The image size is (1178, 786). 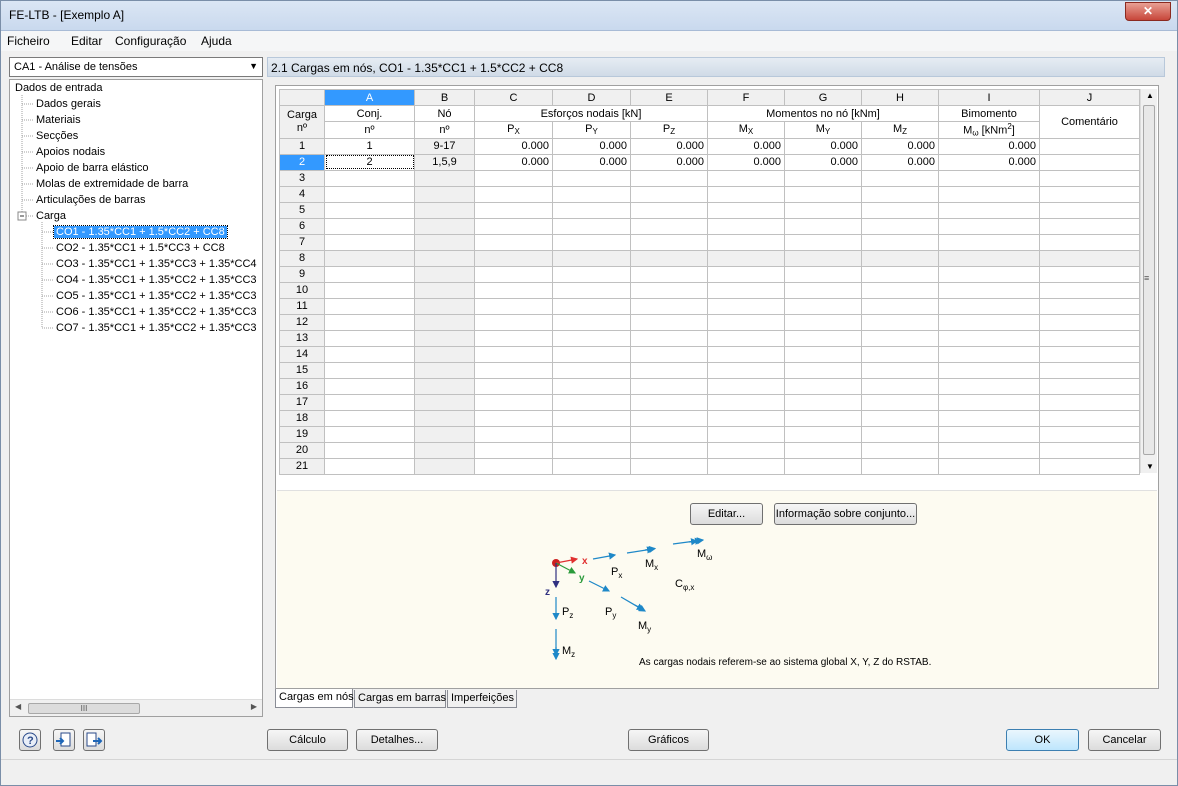 I want to click on row-number: 16, so click(x=302, y=386).